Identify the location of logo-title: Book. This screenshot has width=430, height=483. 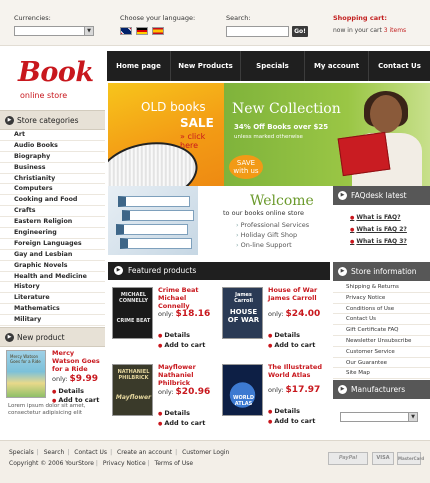
(56, 72).